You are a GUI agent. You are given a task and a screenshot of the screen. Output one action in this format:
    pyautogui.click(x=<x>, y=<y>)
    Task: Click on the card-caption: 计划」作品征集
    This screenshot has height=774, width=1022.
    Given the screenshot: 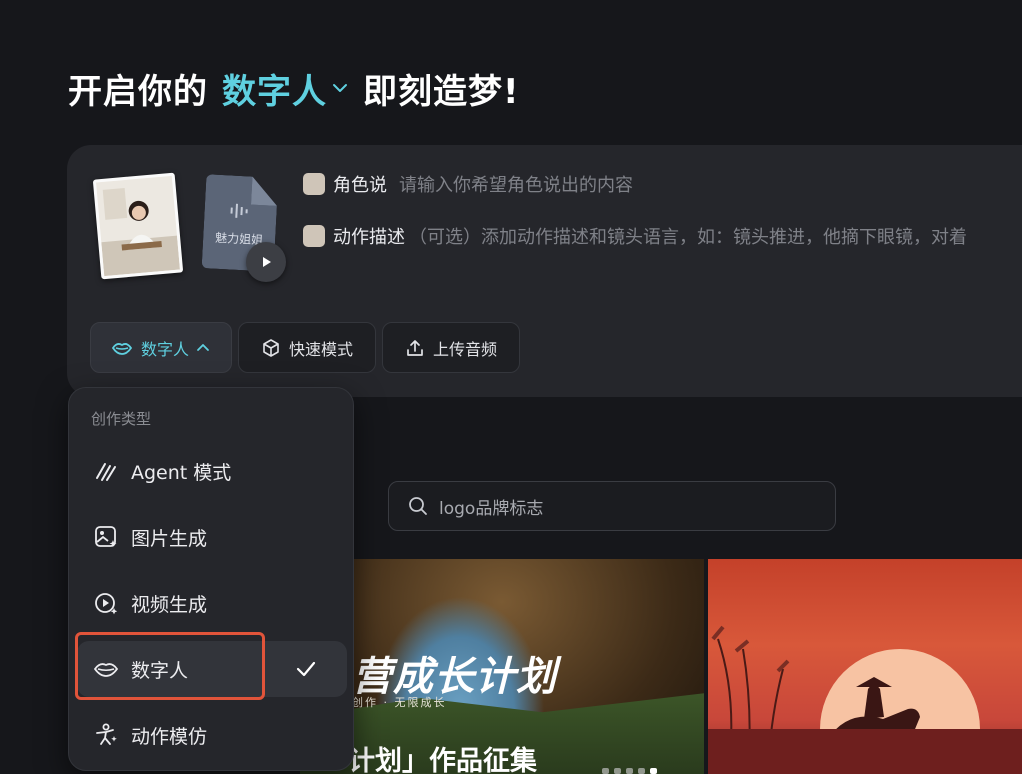 What is the action you would take?
    pyautogui.click(x=442, y=760)
    